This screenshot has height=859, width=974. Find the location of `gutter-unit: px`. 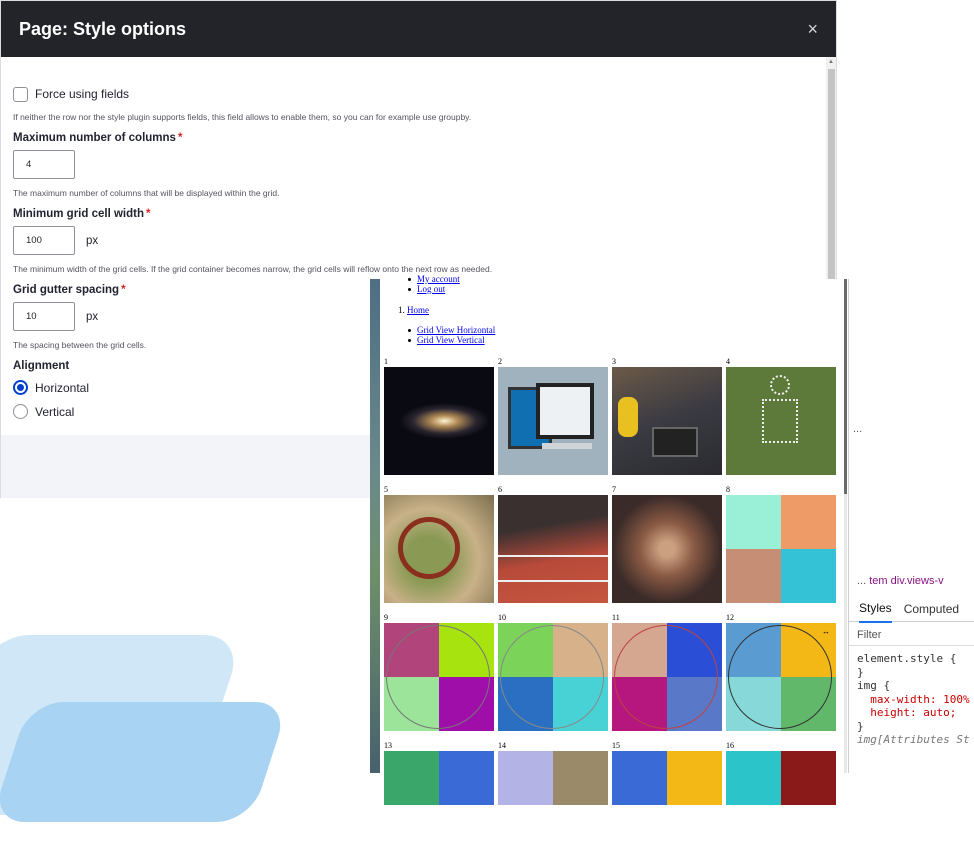

gutter-unit: px is located at coordinates (92, 316).